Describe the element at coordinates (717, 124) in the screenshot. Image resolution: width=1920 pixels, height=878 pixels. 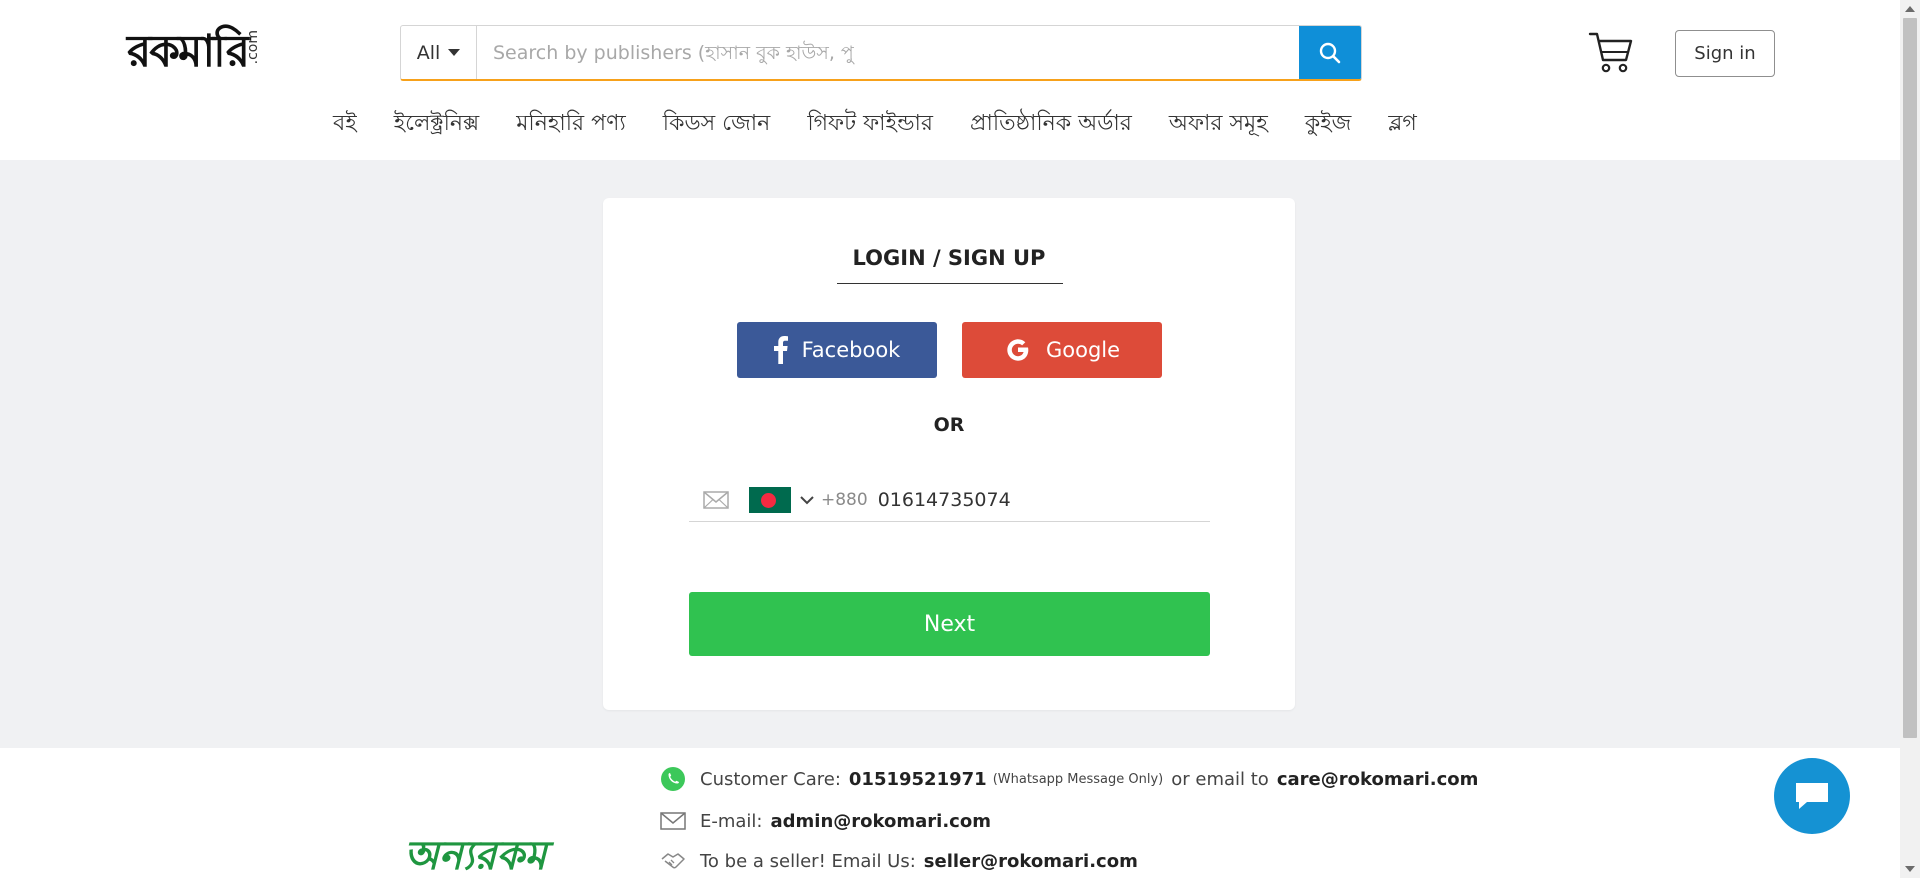
I see `nav-item-kids-zone: কিডস জোন` at that location.